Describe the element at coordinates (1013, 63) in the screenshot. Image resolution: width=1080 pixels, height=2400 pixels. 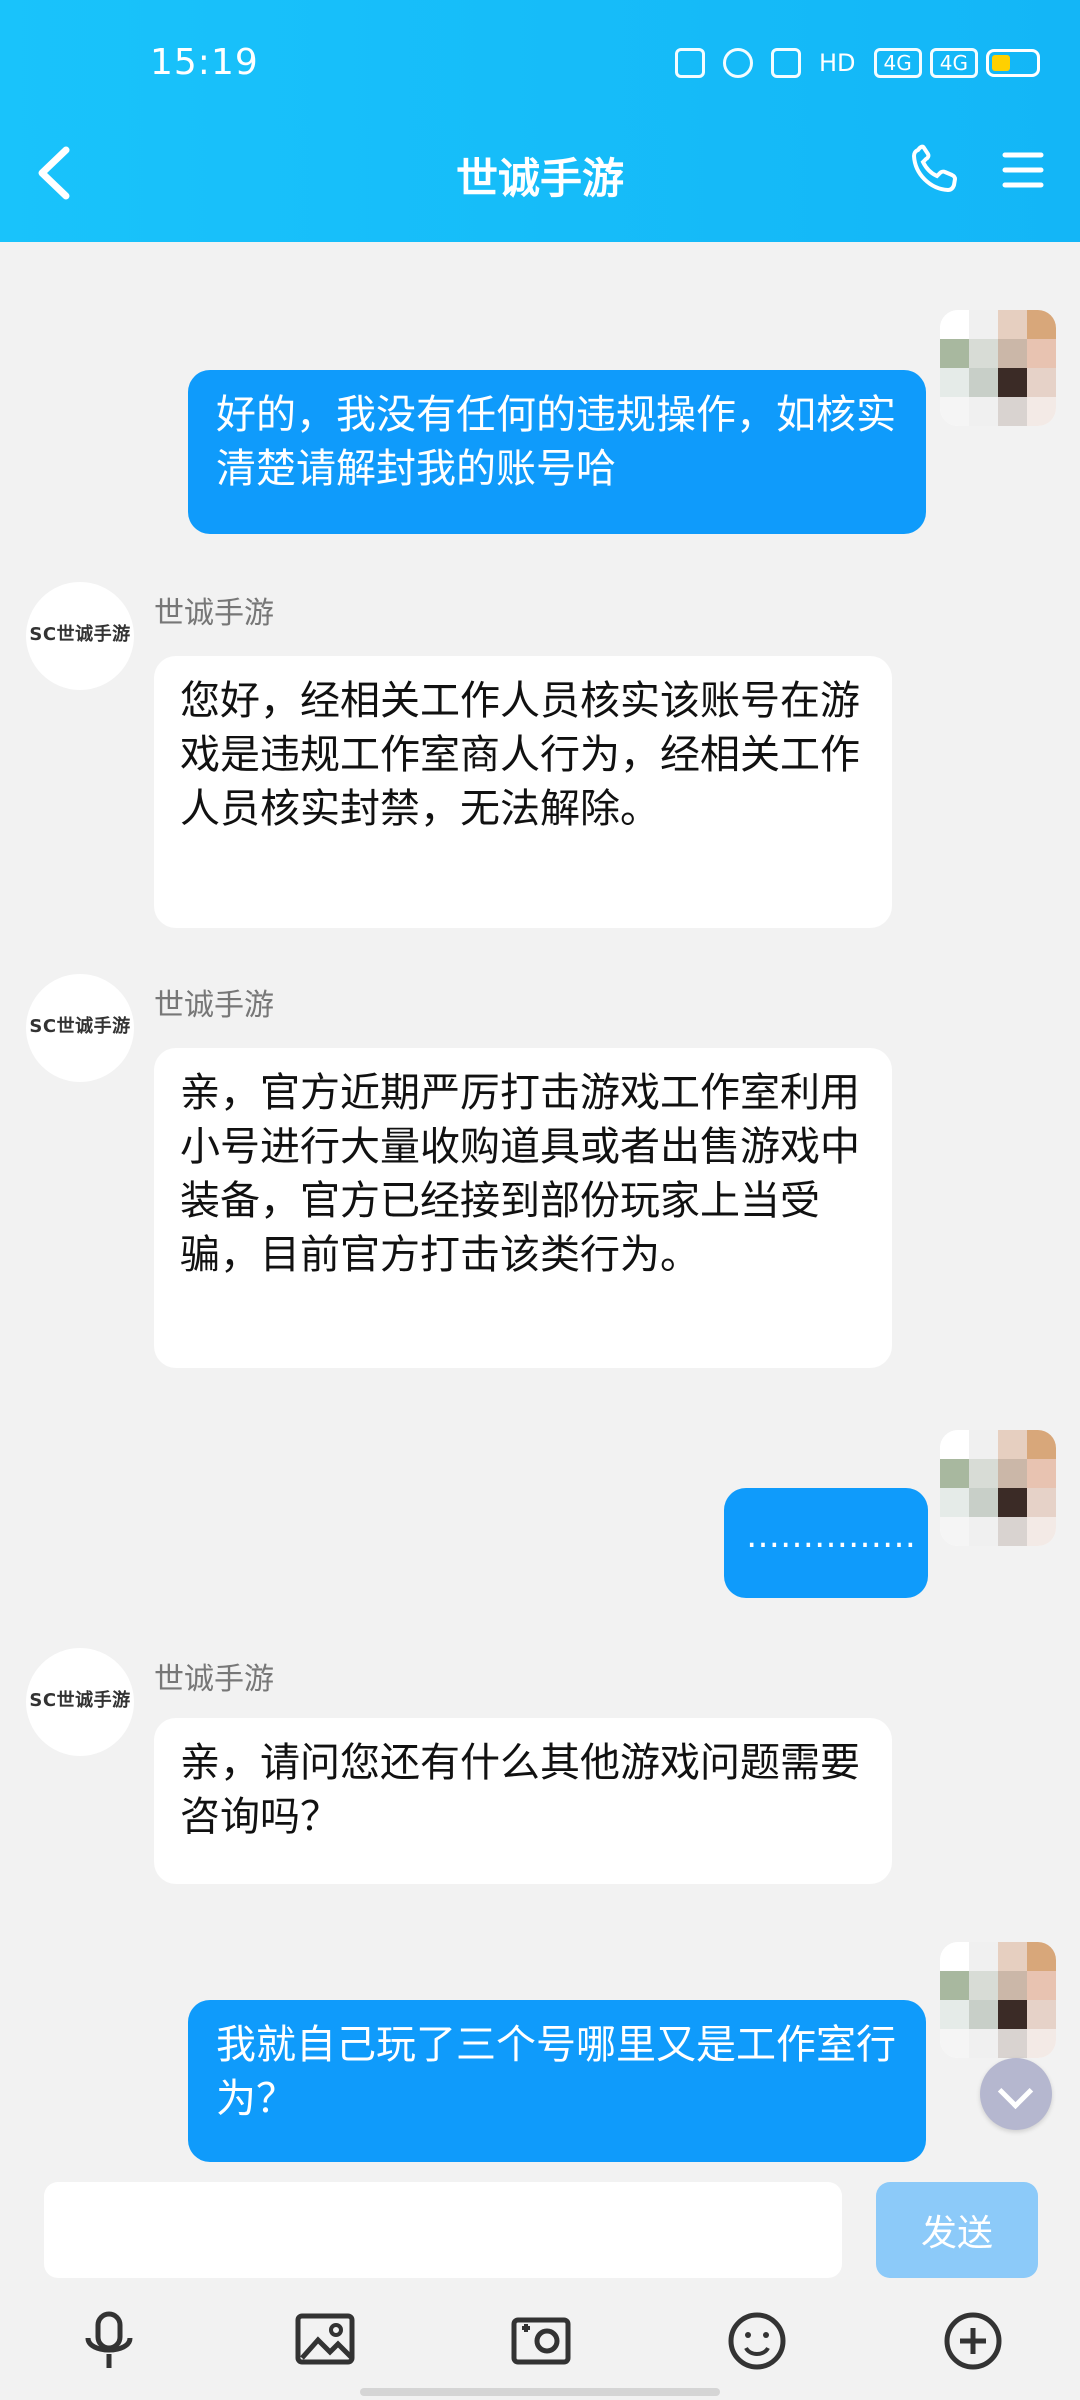
I see `battery-icon` at that location.